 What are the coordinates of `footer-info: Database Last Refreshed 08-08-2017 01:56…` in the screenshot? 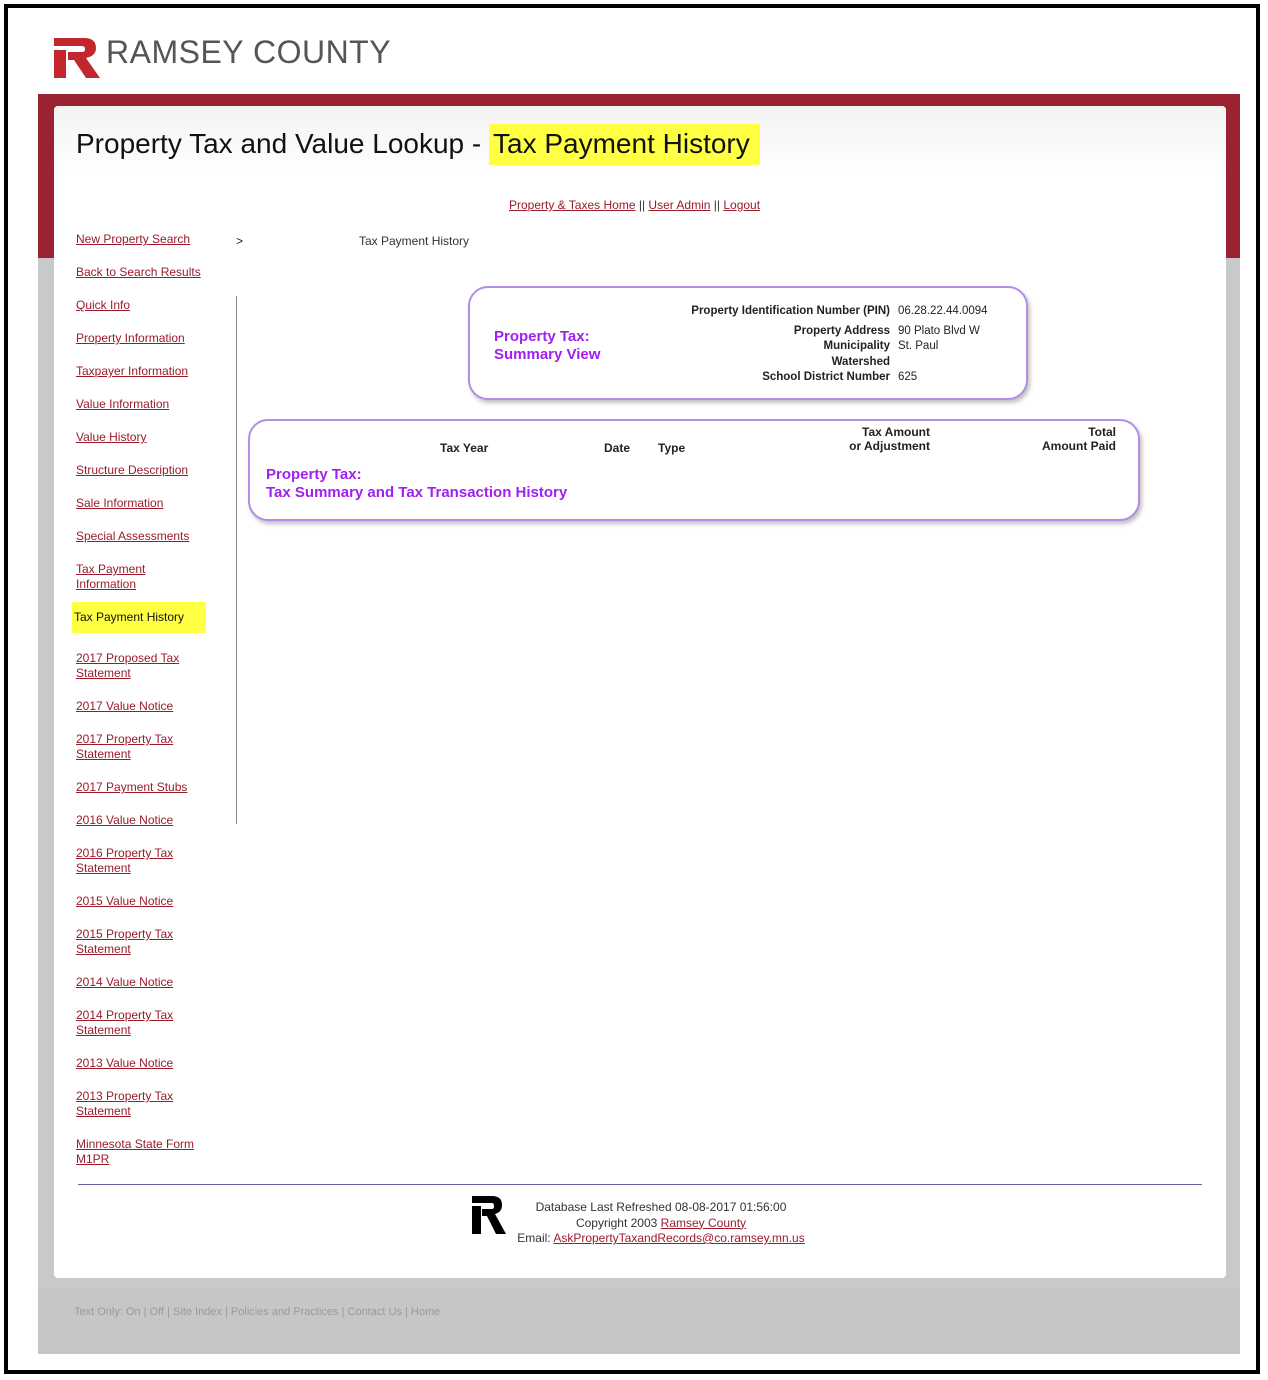 It's located at (661, 1223).